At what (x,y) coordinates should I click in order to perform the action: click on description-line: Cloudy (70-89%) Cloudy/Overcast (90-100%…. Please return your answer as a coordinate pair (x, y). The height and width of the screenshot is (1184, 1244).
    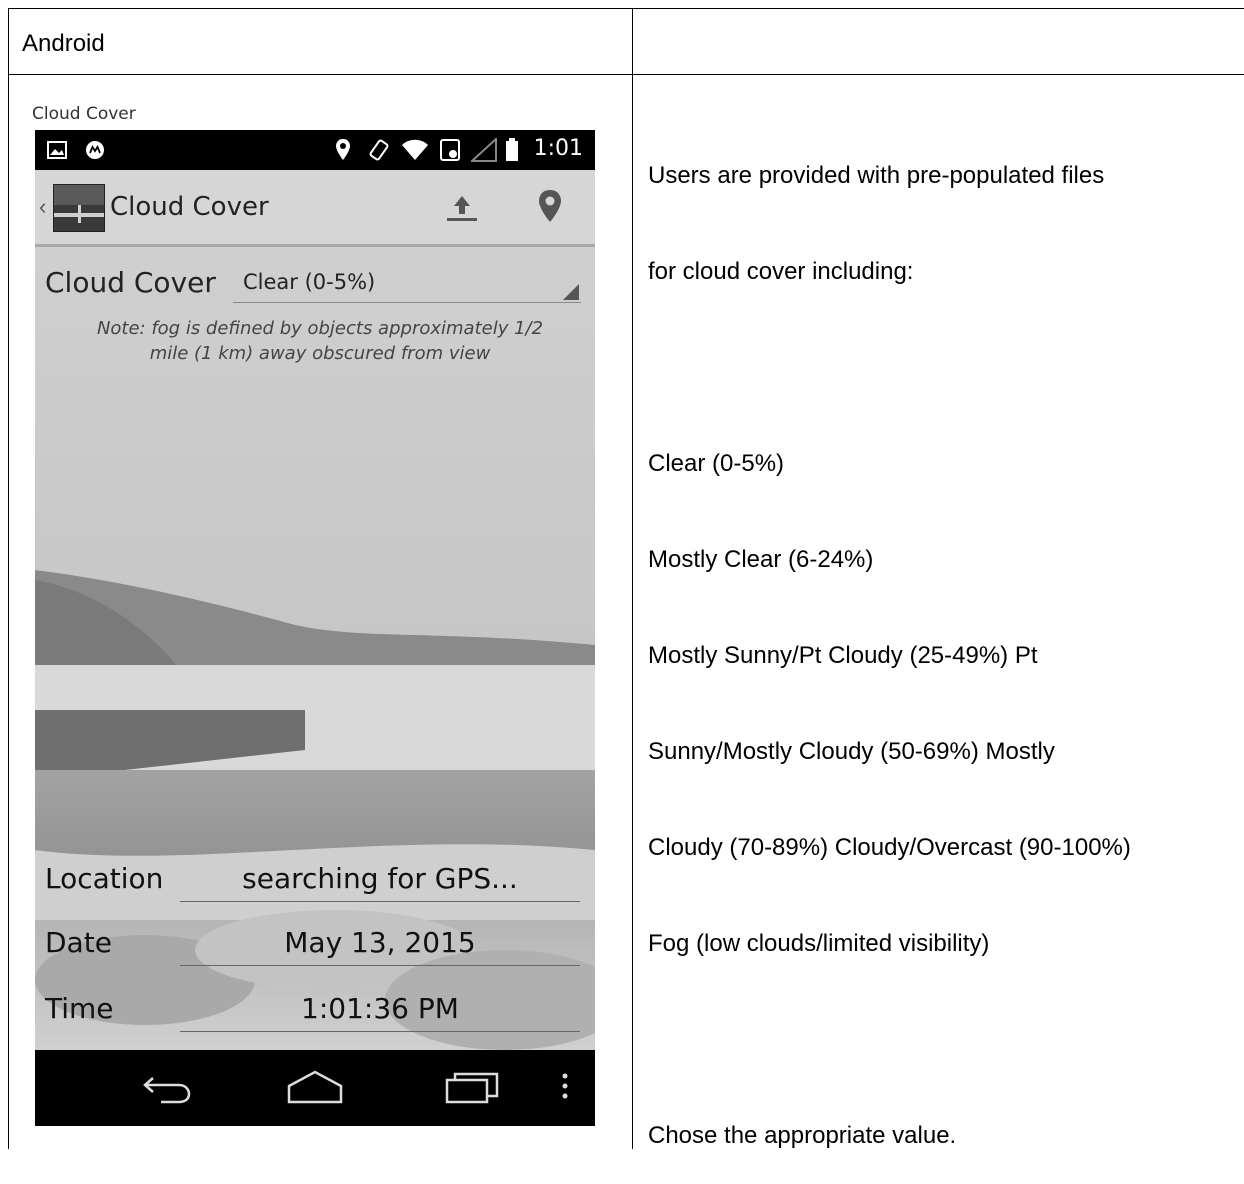
    Looking at the image, I should click on (889, 847).